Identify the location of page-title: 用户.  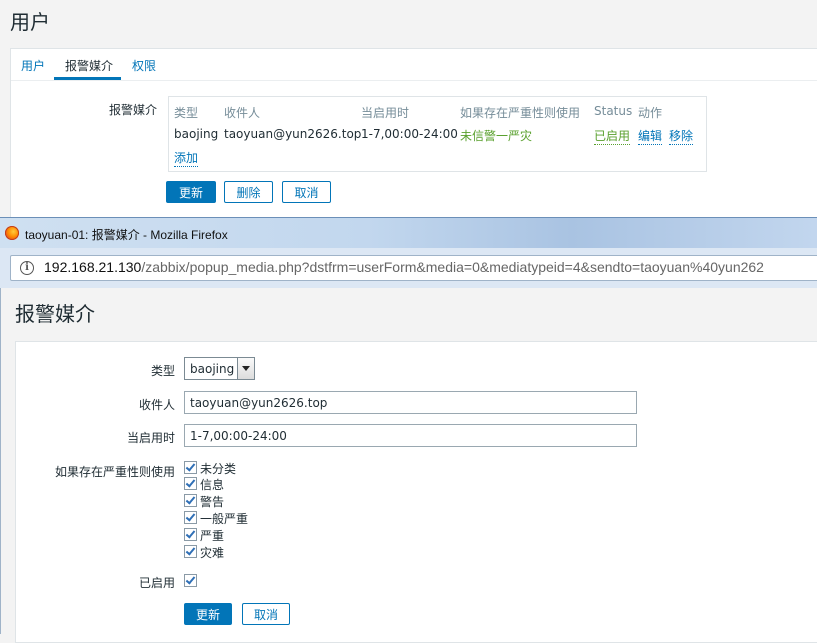
(30, 22).